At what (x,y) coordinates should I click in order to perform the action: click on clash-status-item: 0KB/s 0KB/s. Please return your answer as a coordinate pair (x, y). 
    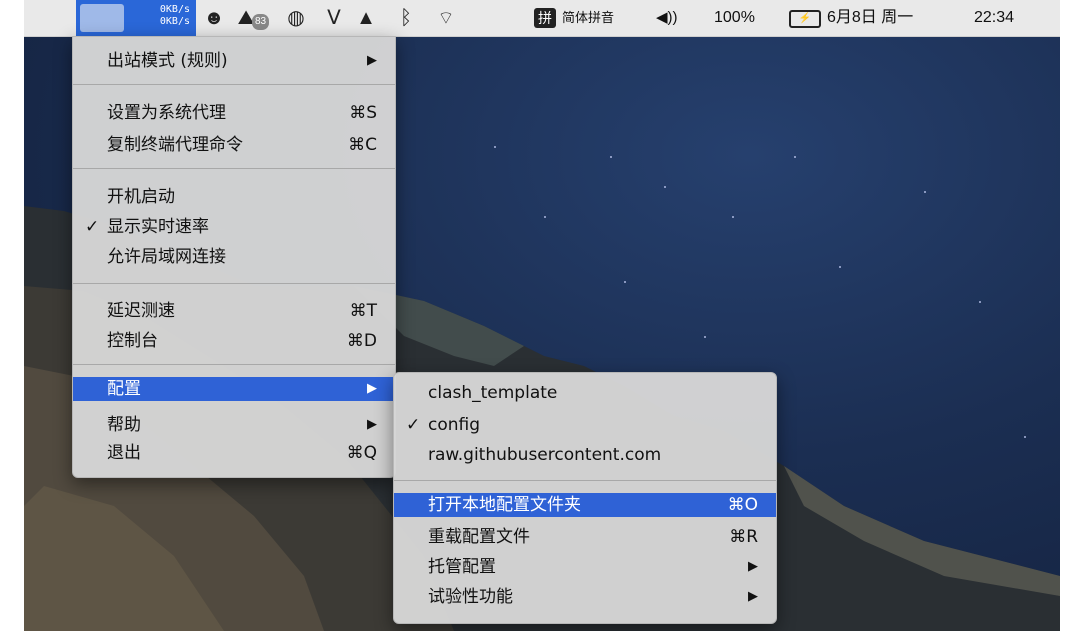
    Looking at the image, I should click on (136, 18).